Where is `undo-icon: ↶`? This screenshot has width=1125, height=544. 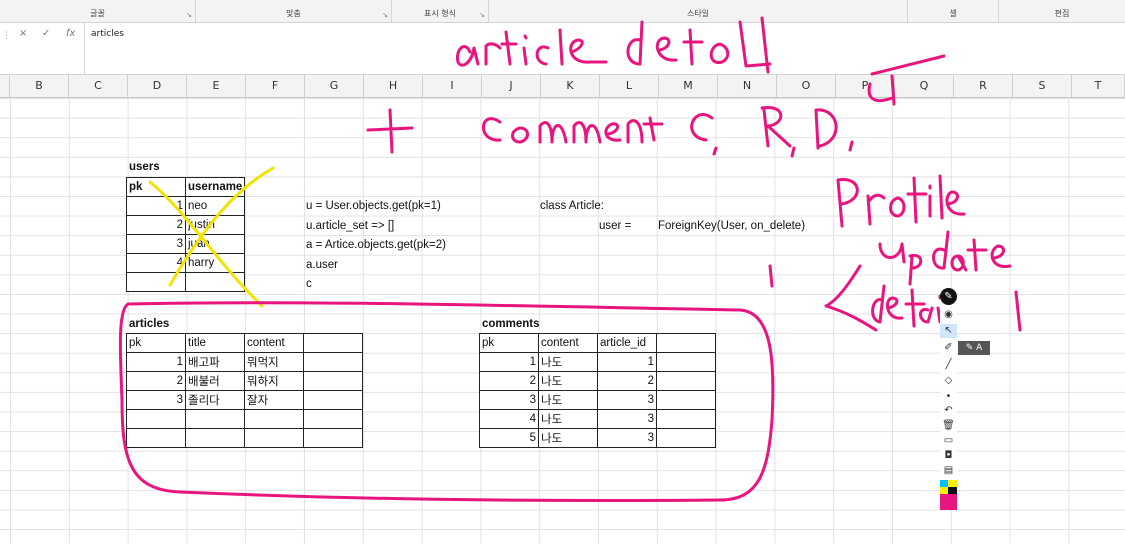 undo-icon: ↶ is located at coordinates (948, 411).